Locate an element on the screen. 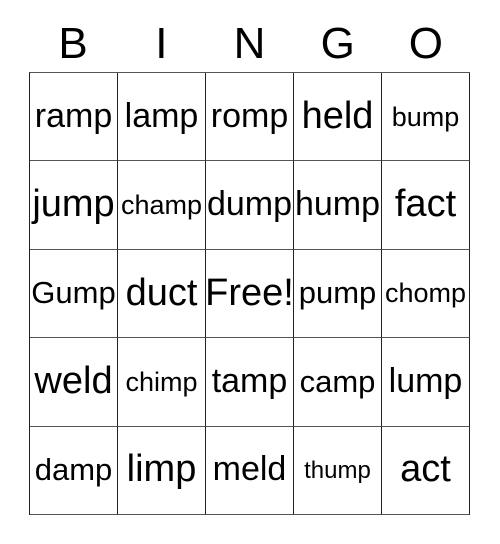  bingo-cell-label: weld is located at coordinates (73, 380).